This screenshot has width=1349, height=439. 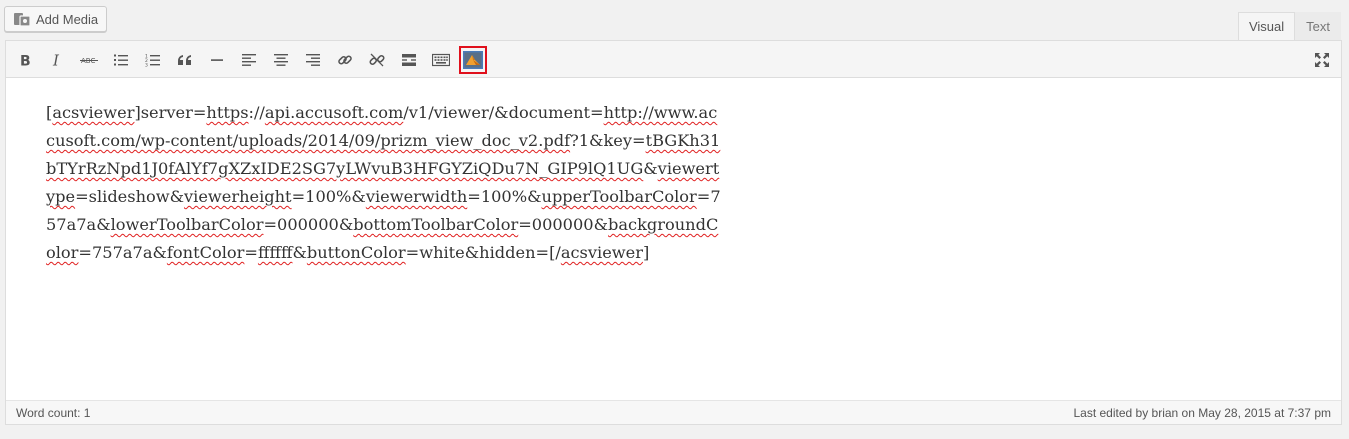 I want to click on content-text: =slideshow&, so click(x=130, y=196).